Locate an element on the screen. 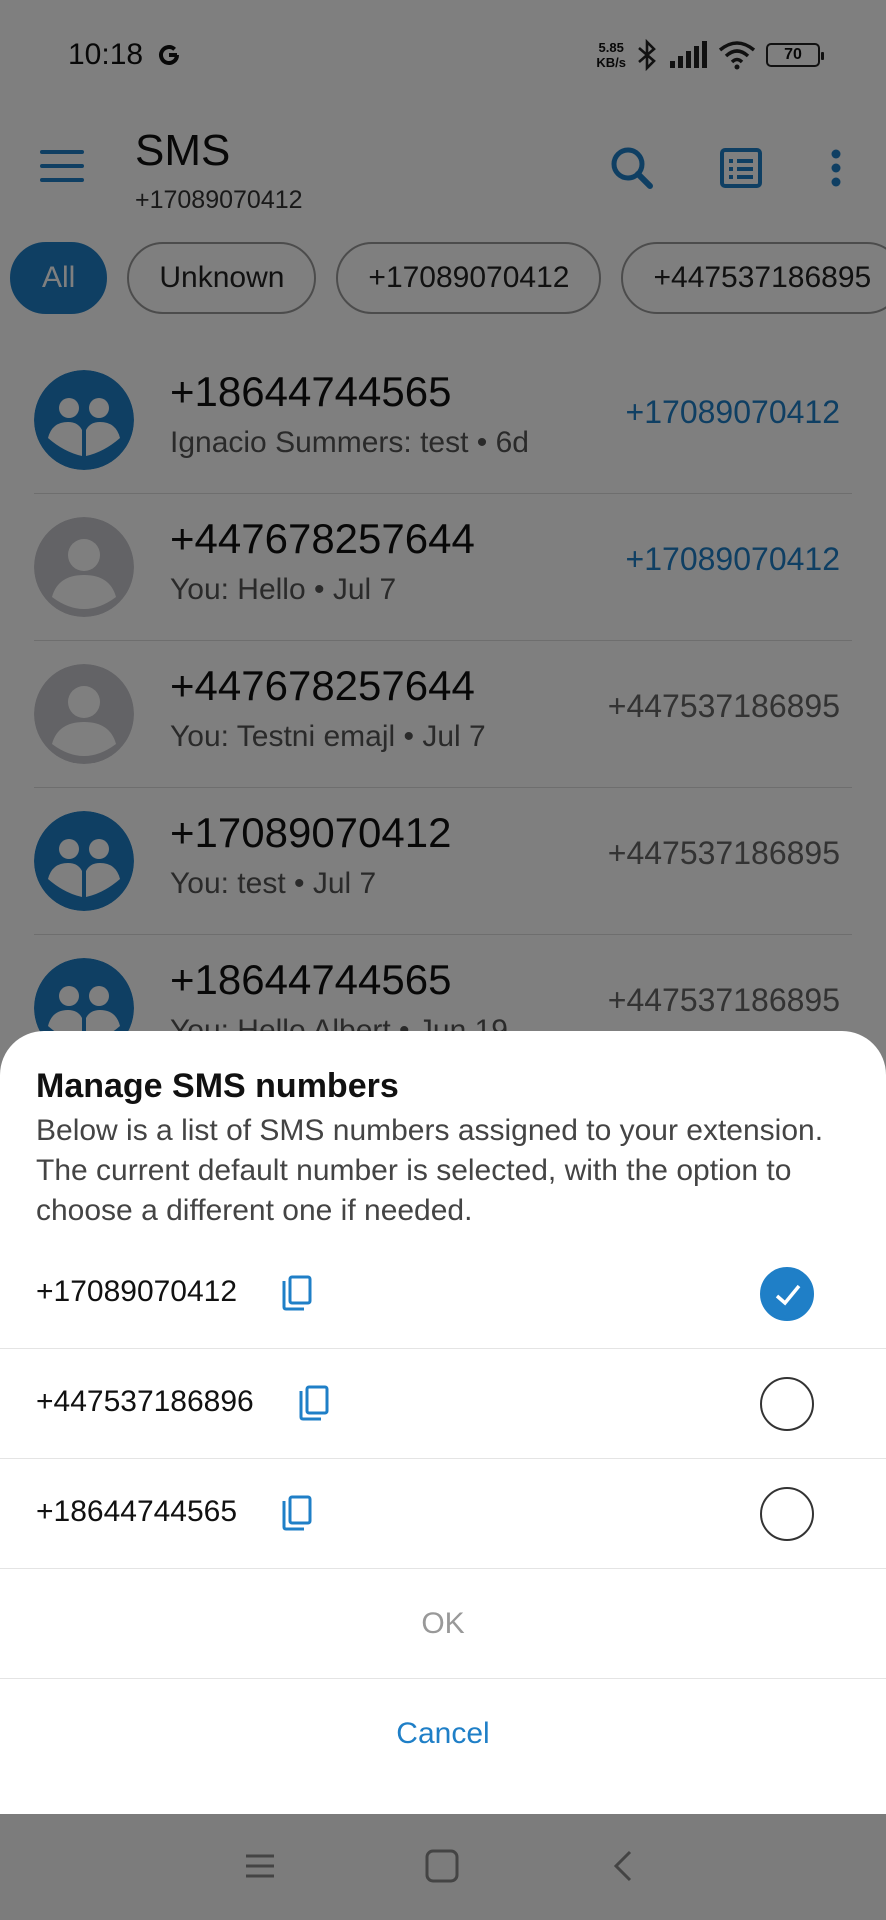  recent-apps-icon is located at coordinates (260, 1866).